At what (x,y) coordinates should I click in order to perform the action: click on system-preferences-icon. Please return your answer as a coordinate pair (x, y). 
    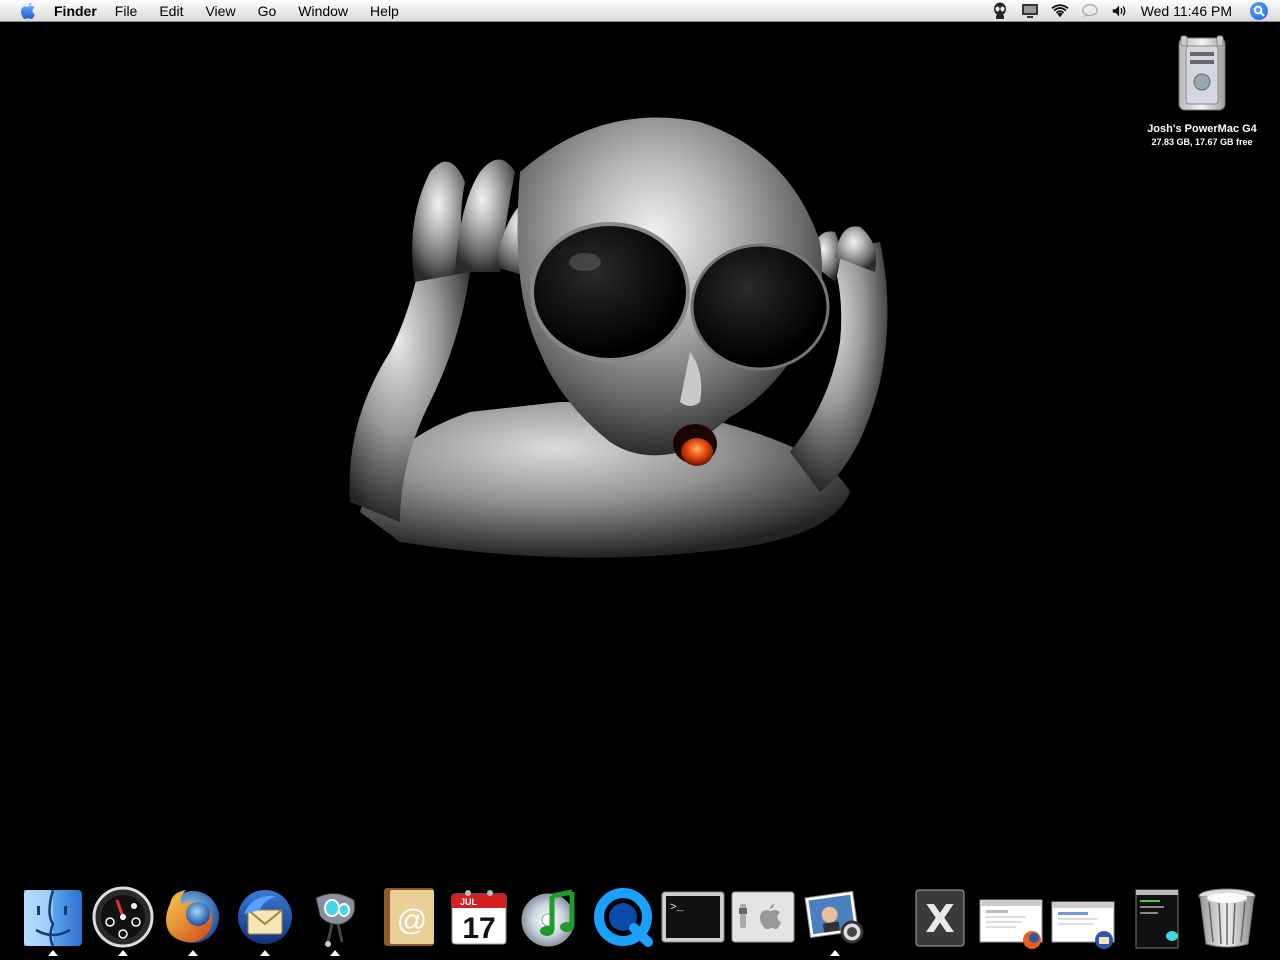
    Looking at the image, I should click on (763, 917).